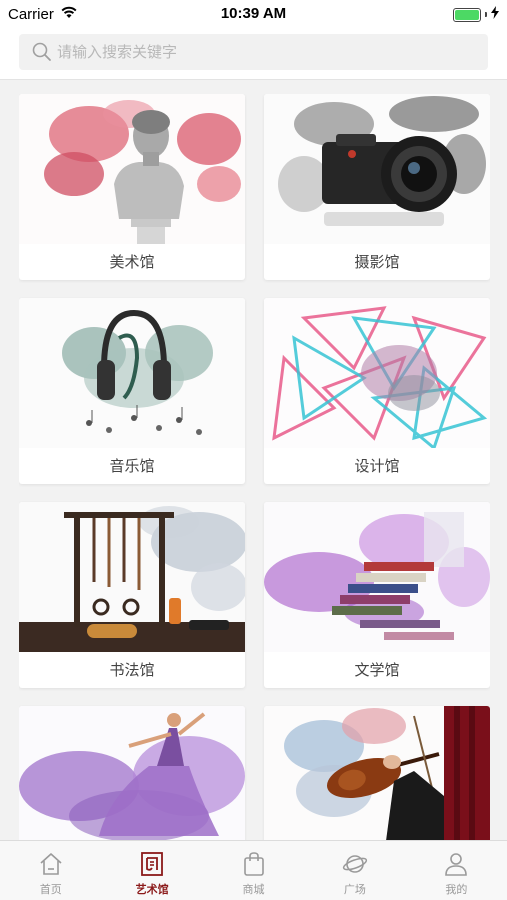 The width and height of the screenshot is (507, 900). What do you see at coordinates (254, 864) in the screenshot?
I see `shopping-bag-icon` at bounding box center [254, 864].